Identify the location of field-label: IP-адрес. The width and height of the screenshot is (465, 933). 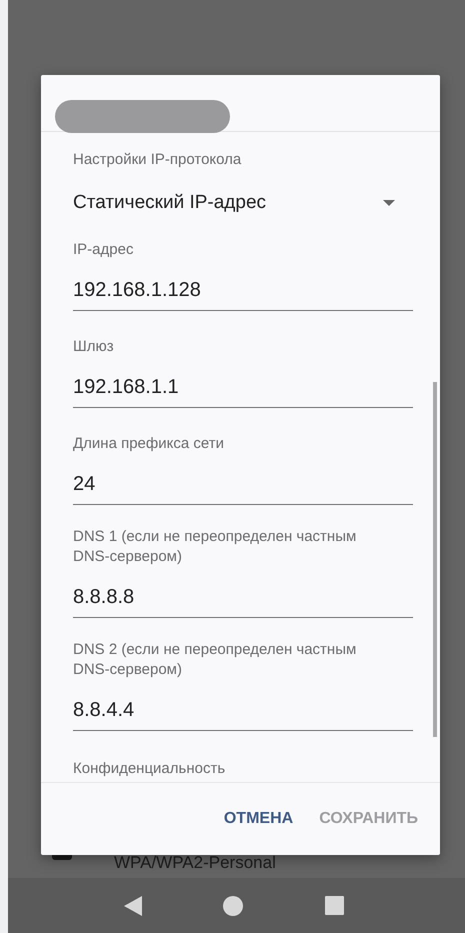
(103, 250).